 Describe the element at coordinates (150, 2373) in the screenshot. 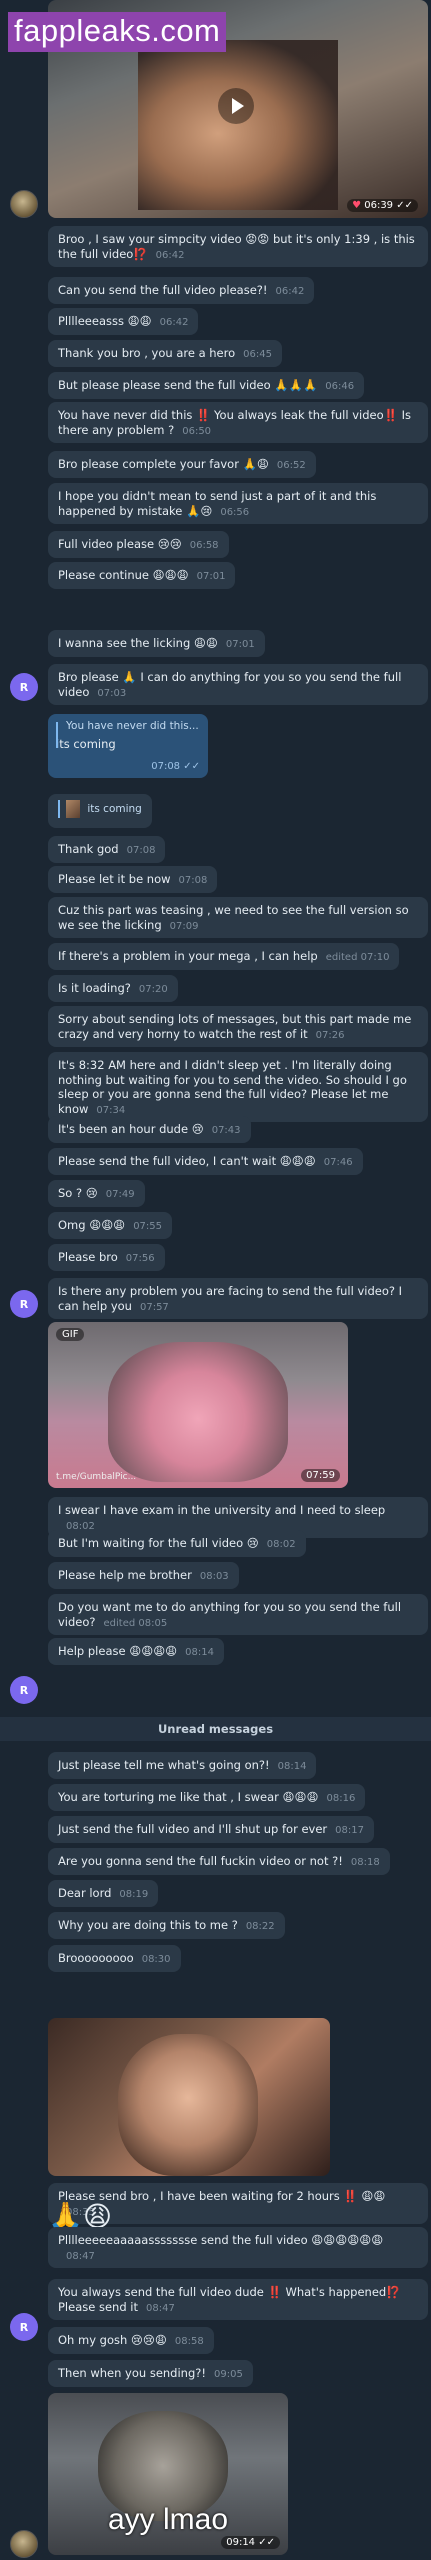

I see `message-bubble: Then when you sending?! 09:05` at that location.